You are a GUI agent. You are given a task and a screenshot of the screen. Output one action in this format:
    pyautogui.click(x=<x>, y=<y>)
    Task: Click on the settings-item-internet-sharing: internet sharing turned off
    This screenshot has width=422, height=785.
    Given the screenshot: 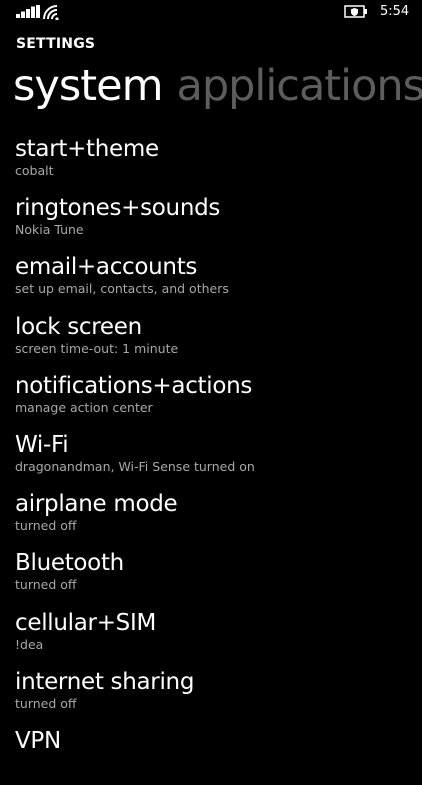 What is the action you would take?
    pyautogui.click(x=215, y=696)
    